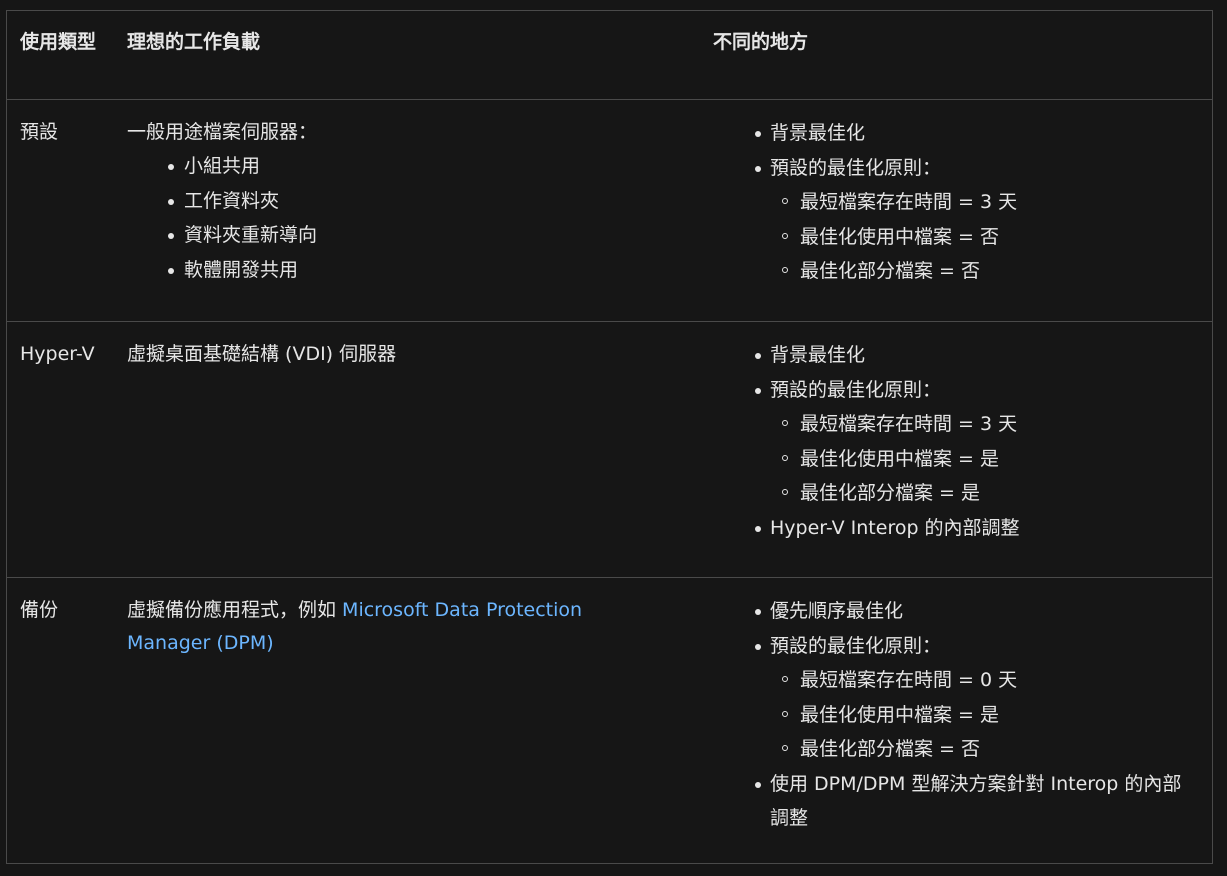 This screenshot has height=876, width=1227. Describe the element at coordinates (222, 132) in the screenshot. I see `workload-text: 一般用途檔案伺服器：` at that location.